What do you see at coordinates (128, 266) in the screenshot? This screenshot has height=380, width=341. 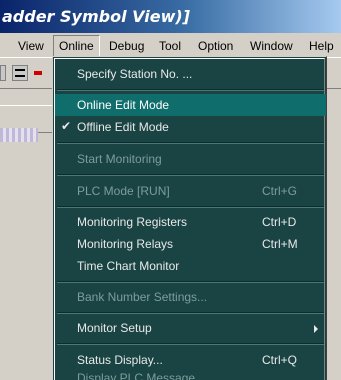 I see `menu-item-label: Time Chart Monitor` at bounding box center [128, 266].